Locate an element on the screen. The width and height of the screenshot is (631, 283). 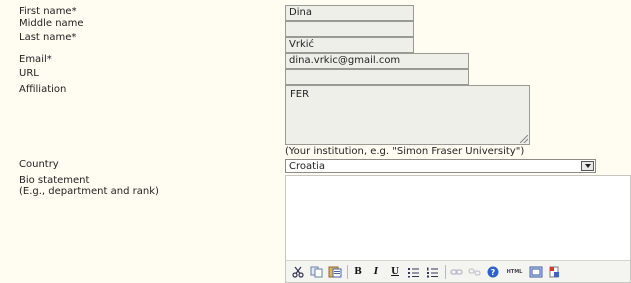
bullet-list-icon is located at coordinates (413, 272).